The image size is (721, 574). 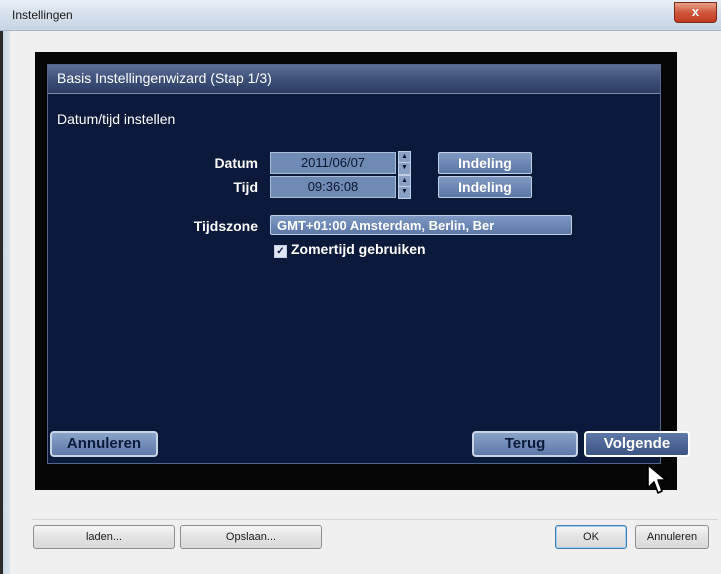 I want to click on mouse-pointer-icon, so click(x=657, y=479).